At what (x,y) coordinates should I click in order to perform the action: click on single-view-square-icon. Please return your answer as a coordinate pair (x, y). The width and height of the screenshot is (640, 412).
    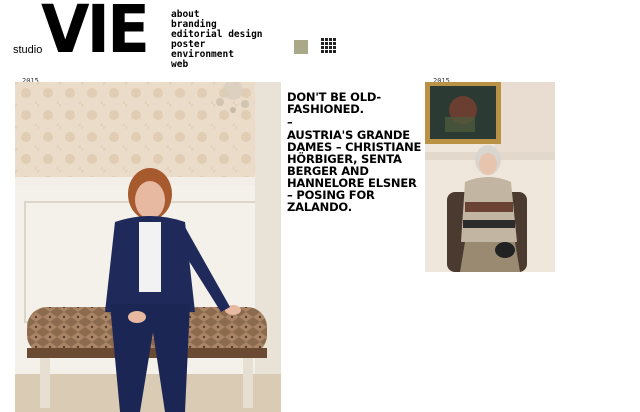
    Looking at the image, I should click on (301, 47).